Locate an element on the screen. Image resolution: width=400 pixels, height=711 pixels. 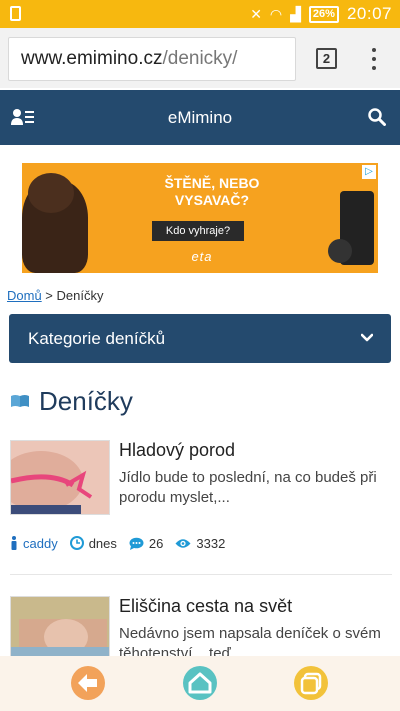
site-header: eMimino is located at coordinates (200, 117).